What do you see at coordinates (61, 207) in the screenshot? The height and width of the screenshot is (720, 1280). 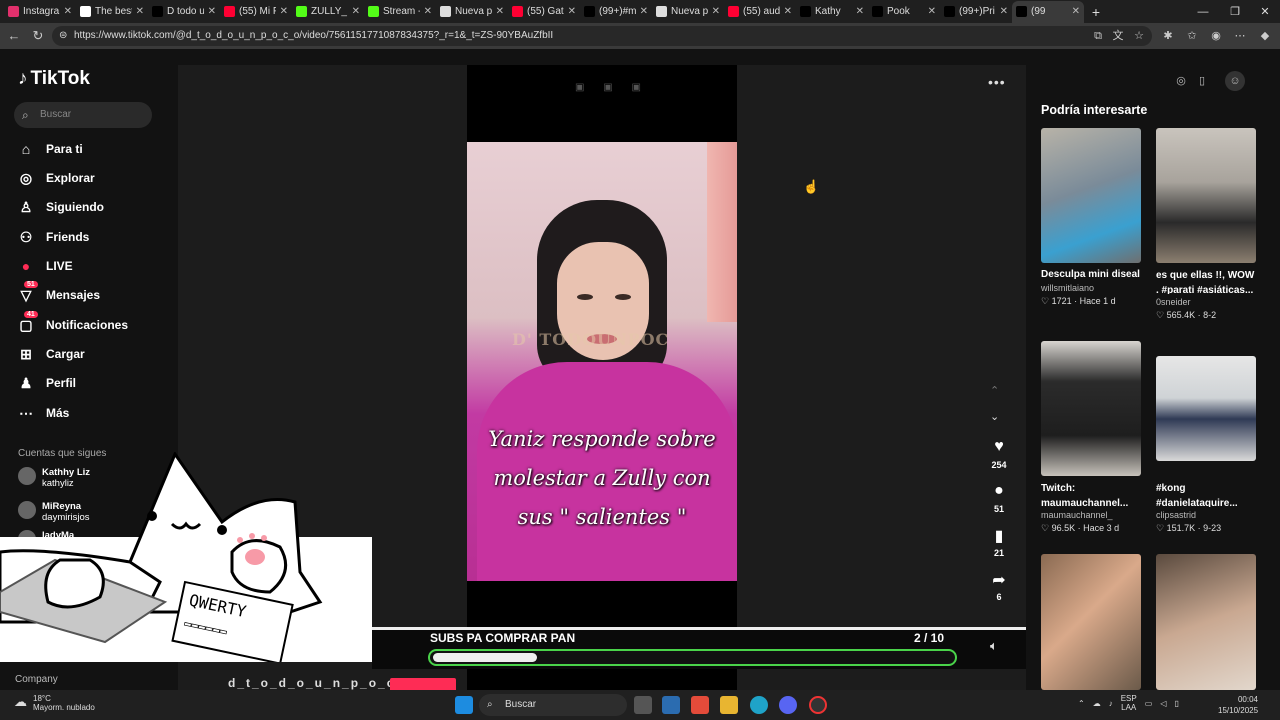 I see `sidebar-item-siguiendo: ♙ Siguiendo` at bounding box center [61, 207].